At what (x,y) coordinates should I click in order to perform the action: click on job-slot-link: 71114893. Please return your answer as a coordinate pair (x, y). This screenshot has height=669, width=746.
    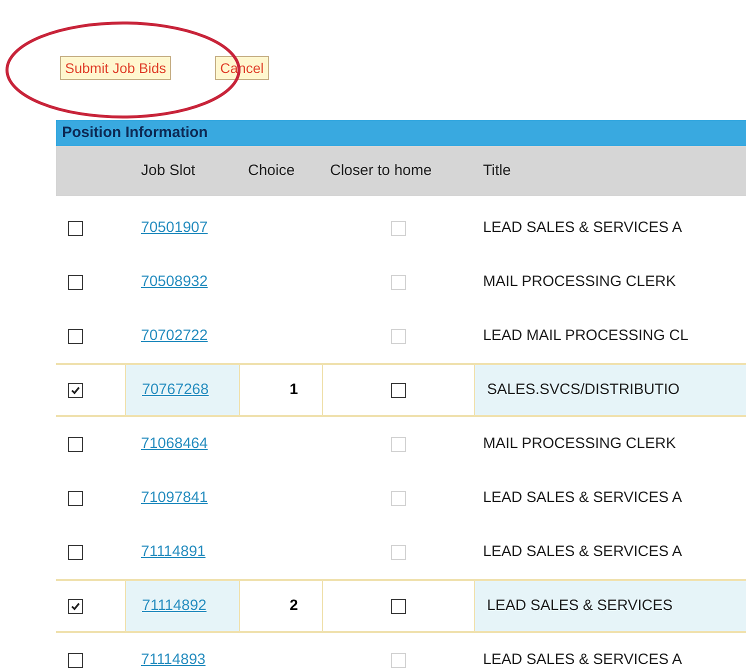
    Looking at the image, I should click on (173, 658).